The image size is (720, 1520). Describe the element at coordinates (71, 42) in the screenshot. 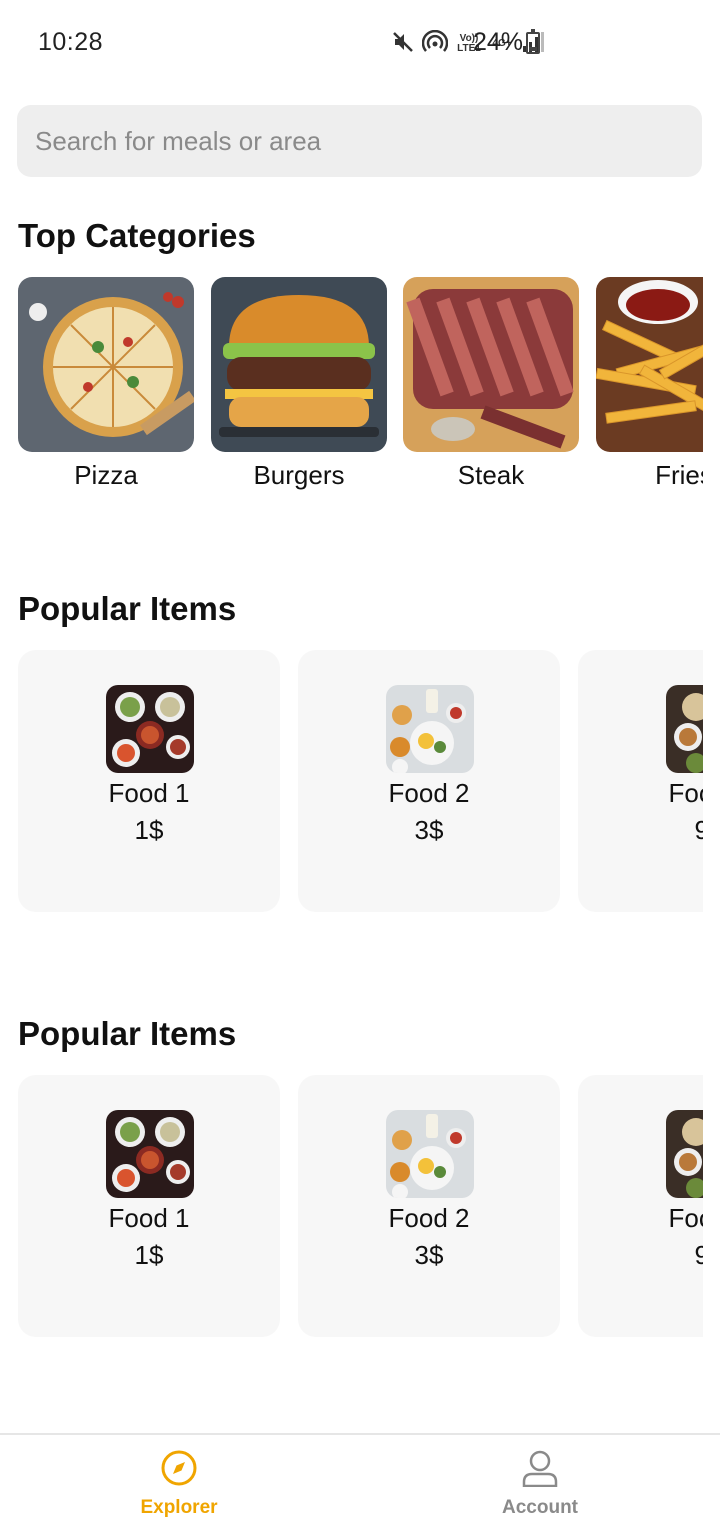

I see `status-time: 10:28` at that location.